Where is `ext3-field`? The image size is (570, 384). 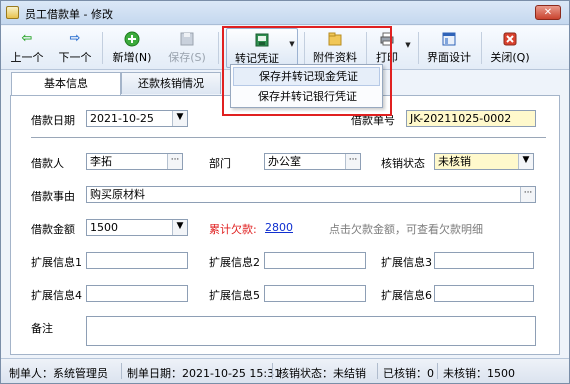
ext3-field is located at coordinates (484, 260).